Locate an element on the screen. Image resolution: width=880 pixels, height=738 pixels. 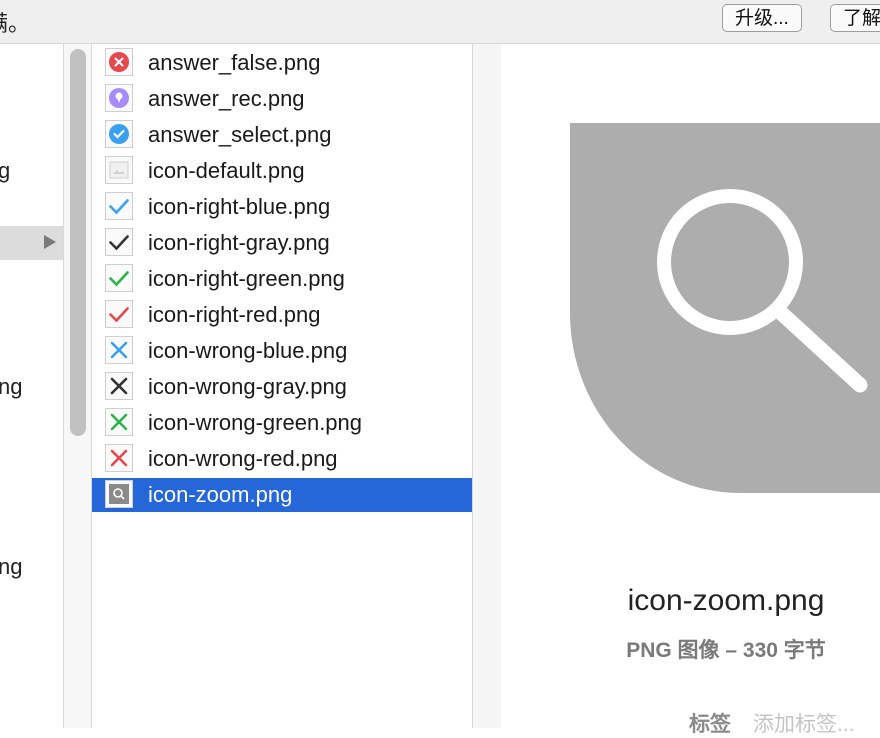
answer-select-icon is located at coordinates (119, 134).